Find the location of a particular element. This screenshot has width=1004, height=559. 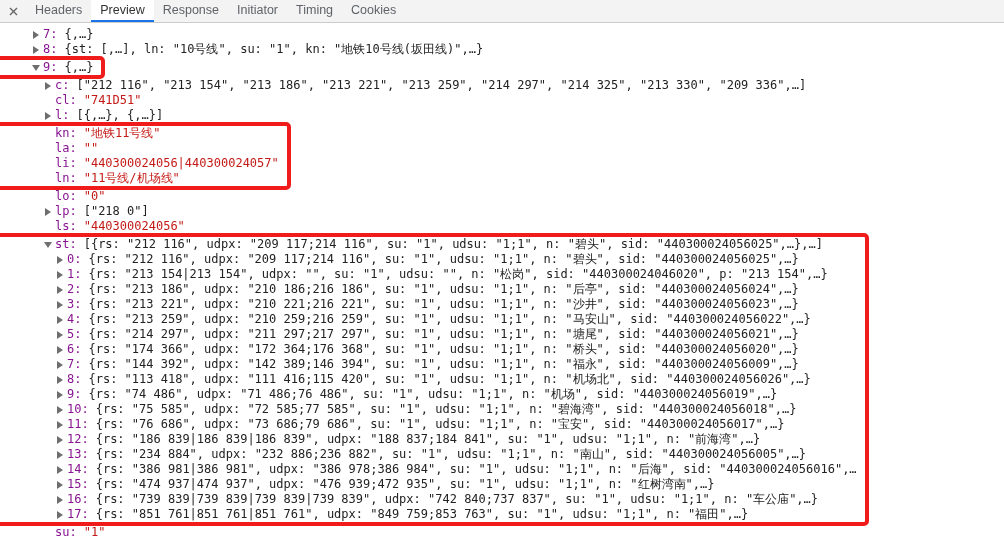

property-value: {rs: "144 392", udpx: "142 389;146 394", su: "1", udsu: "1;1", n: "福永", sid: "440300024056009",…} is located at coordinates (443, 364).